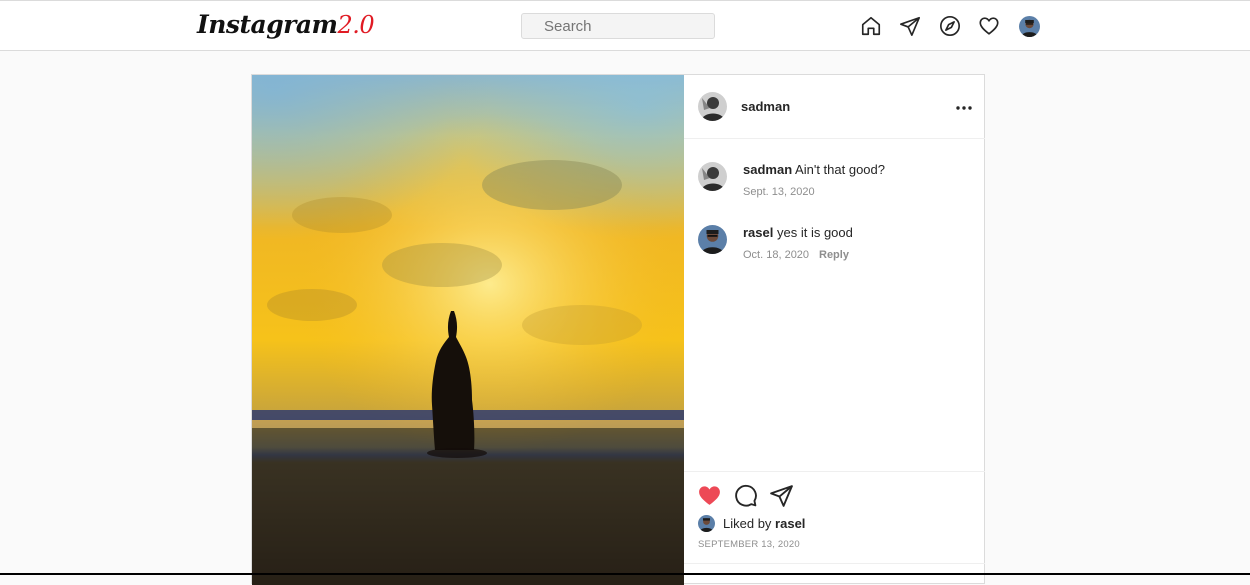 This screenshot has height=585, width=1250. I want to click on comment-date: Sept. 13, 2020, so click(779, 192).